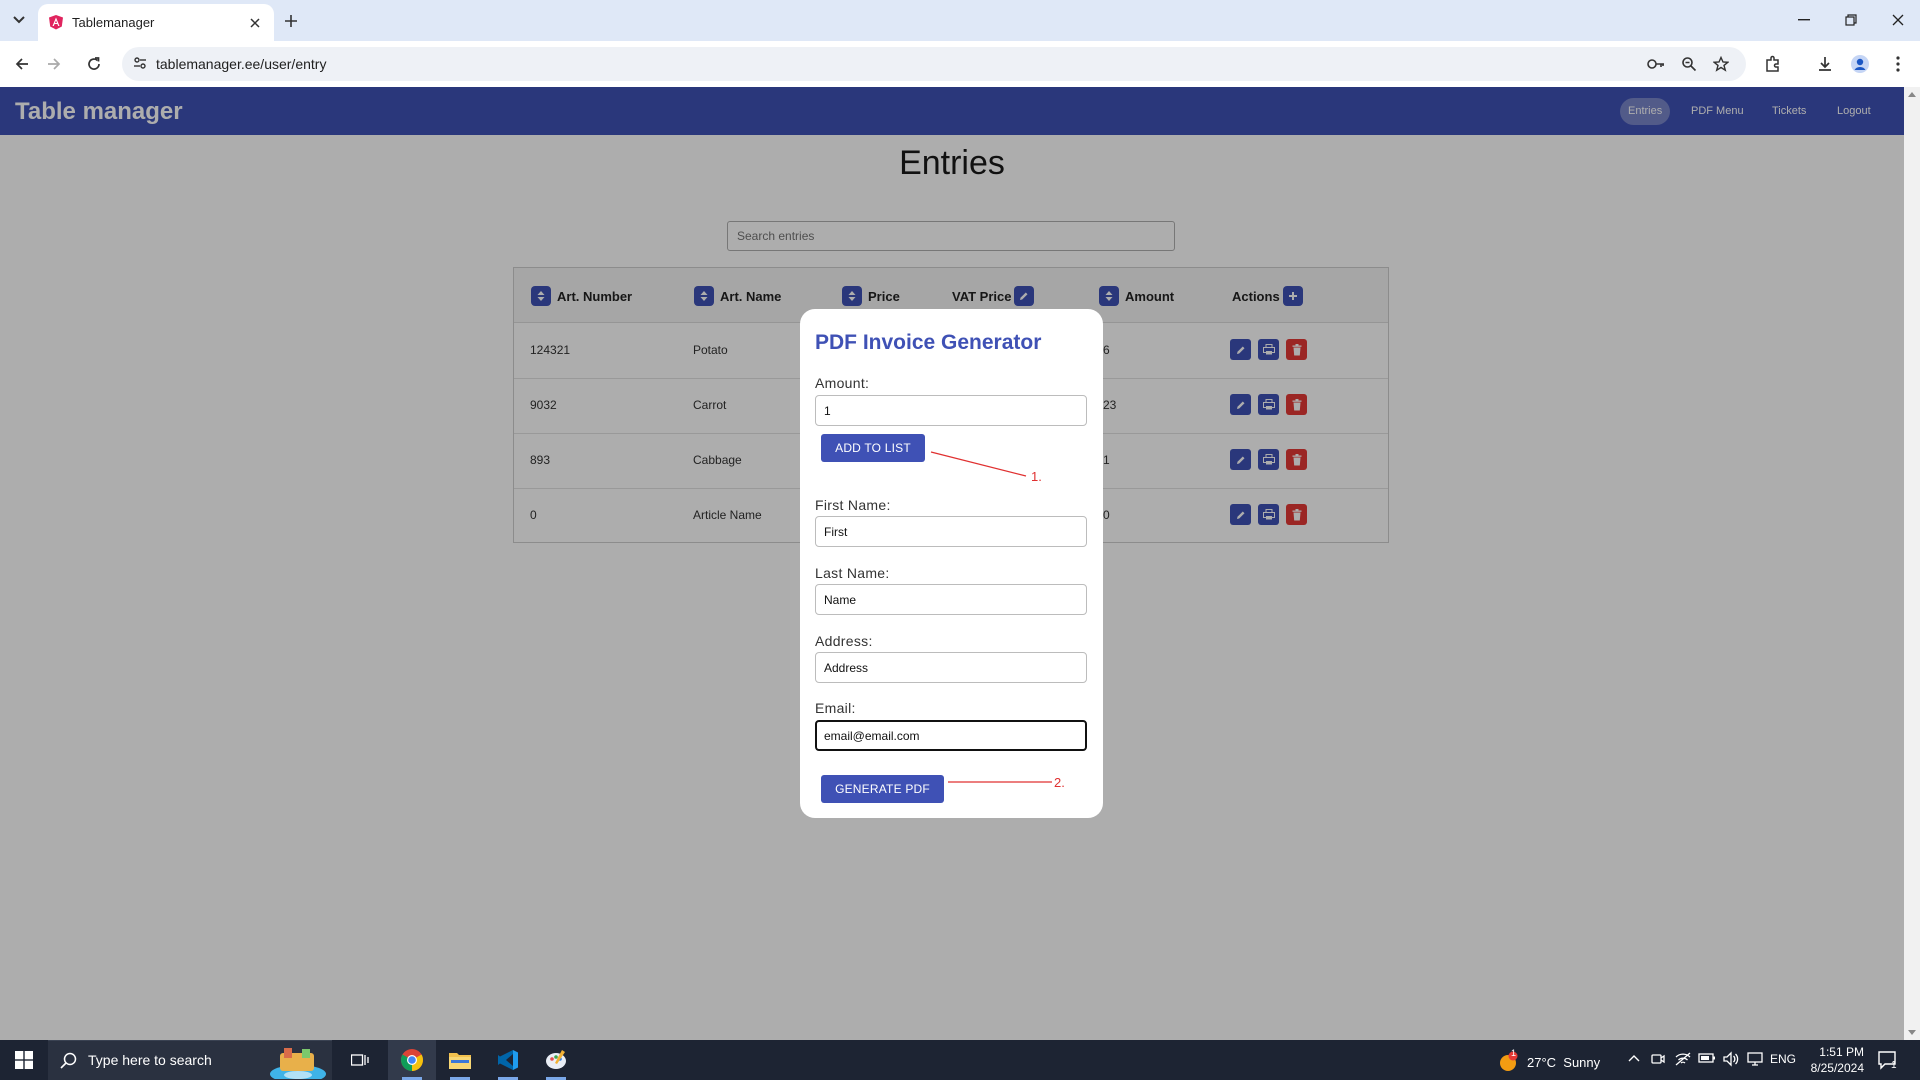 Image resolution: width=1920 pixels, height=1080 pixels. I want to click on battery-icon, so click(1707, 1058).